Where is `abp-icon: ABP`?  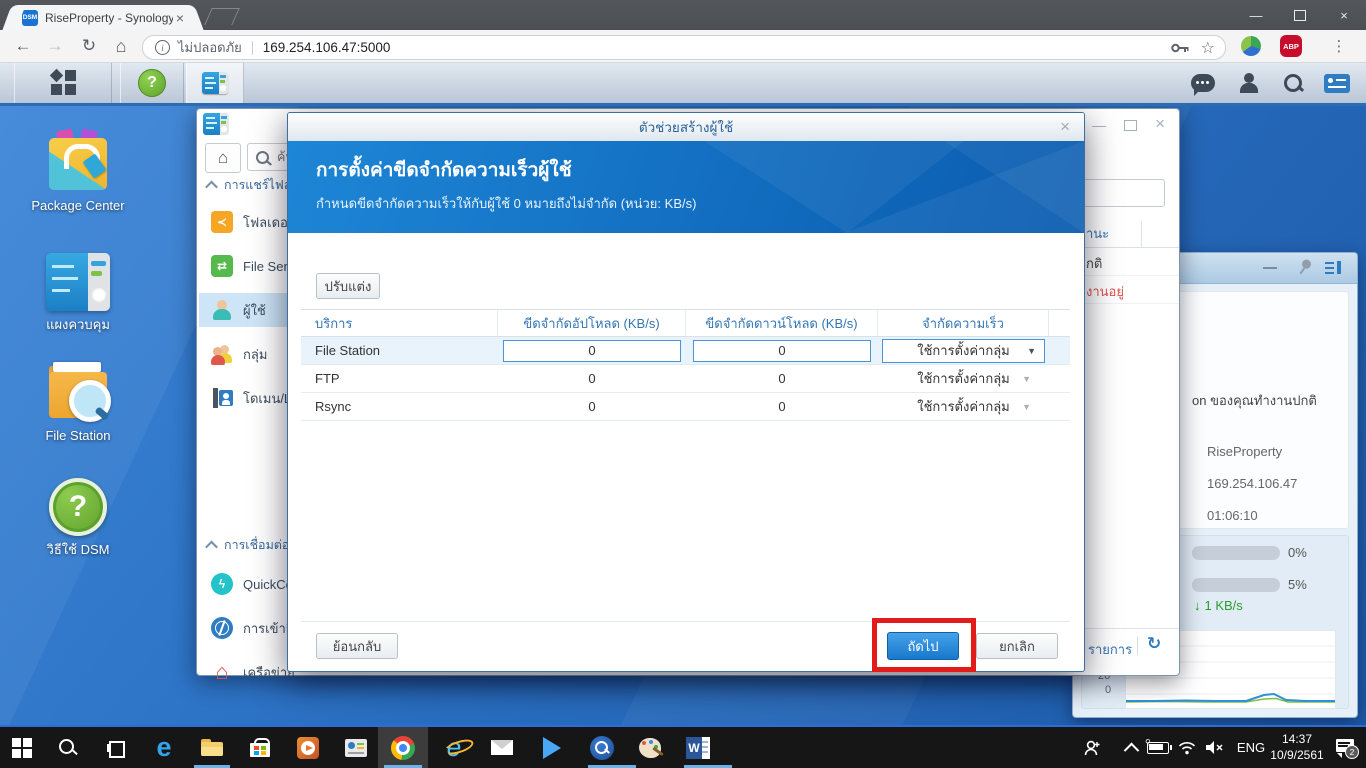
abp-icon: ABP is located at coordinates (1291, 46).